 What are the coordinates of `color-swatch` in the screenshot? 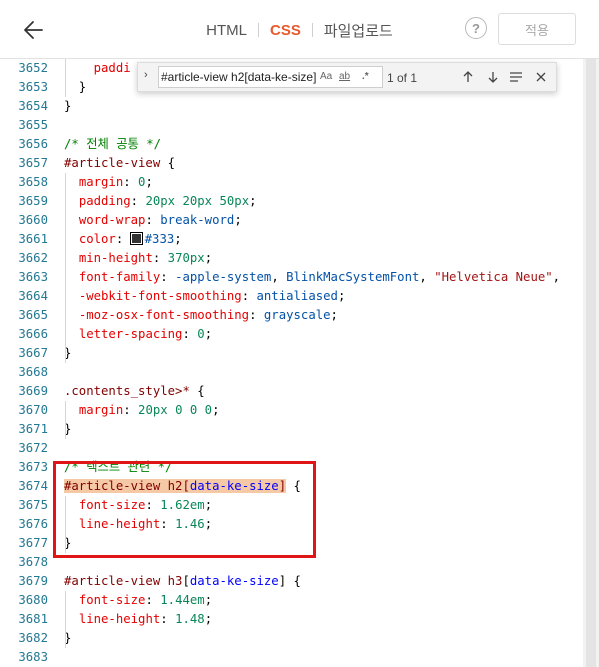 It's located at (136, 238).